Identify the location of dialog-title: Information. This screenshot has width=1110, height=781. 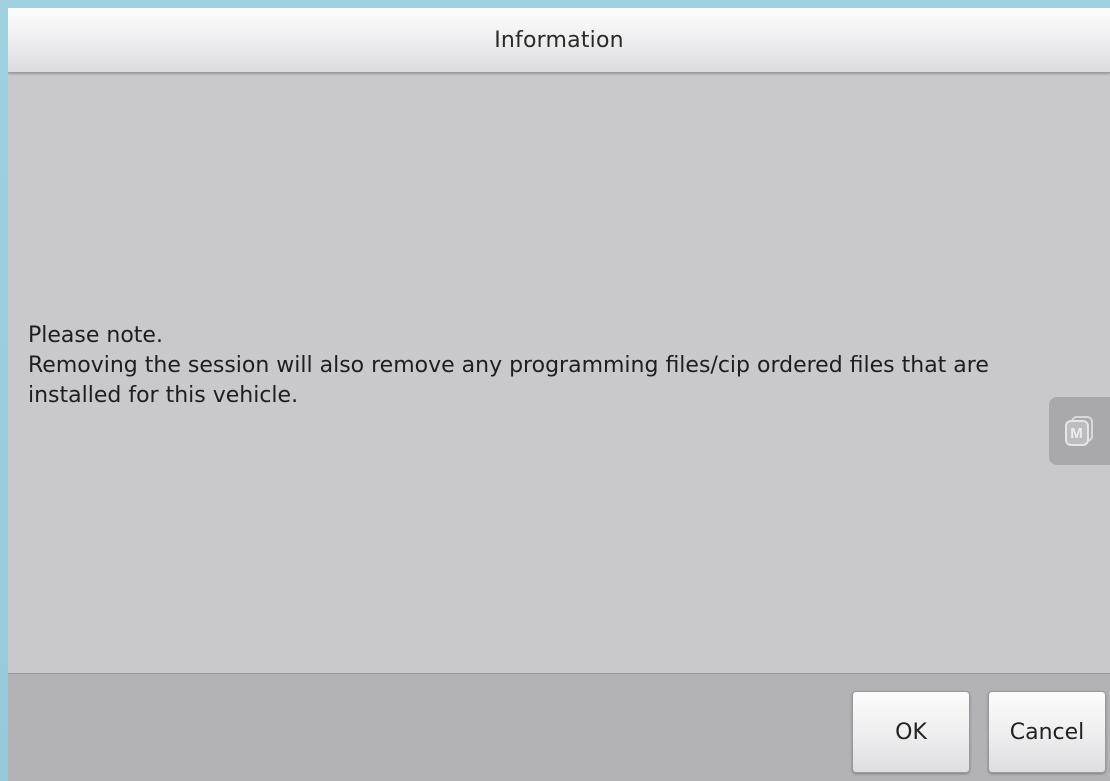
(559, 40).